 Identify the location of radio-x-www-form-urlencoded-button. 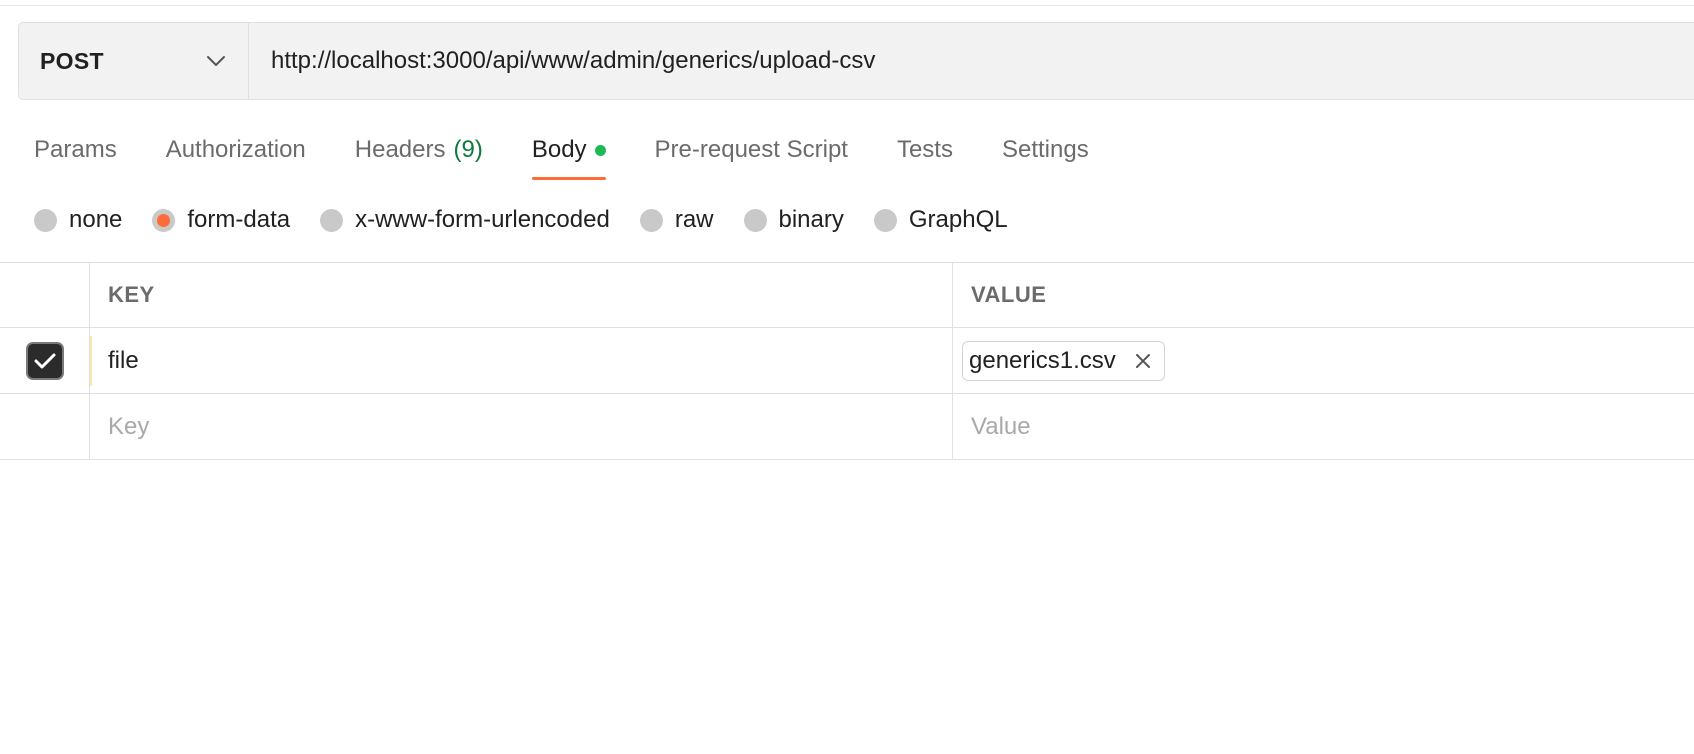
(332, 220).